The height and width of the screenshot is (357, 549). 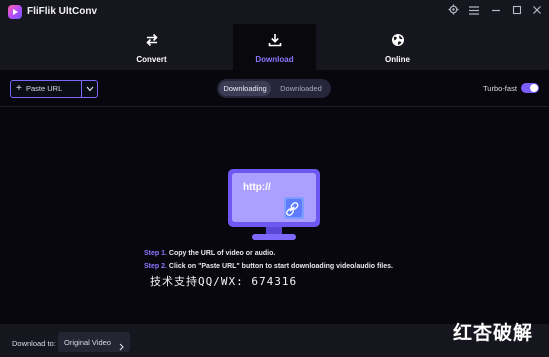 What do you see at coordinates (15, 12) in the screenshot?
I see `app-logo-icon` at bounding box center [15, 12].